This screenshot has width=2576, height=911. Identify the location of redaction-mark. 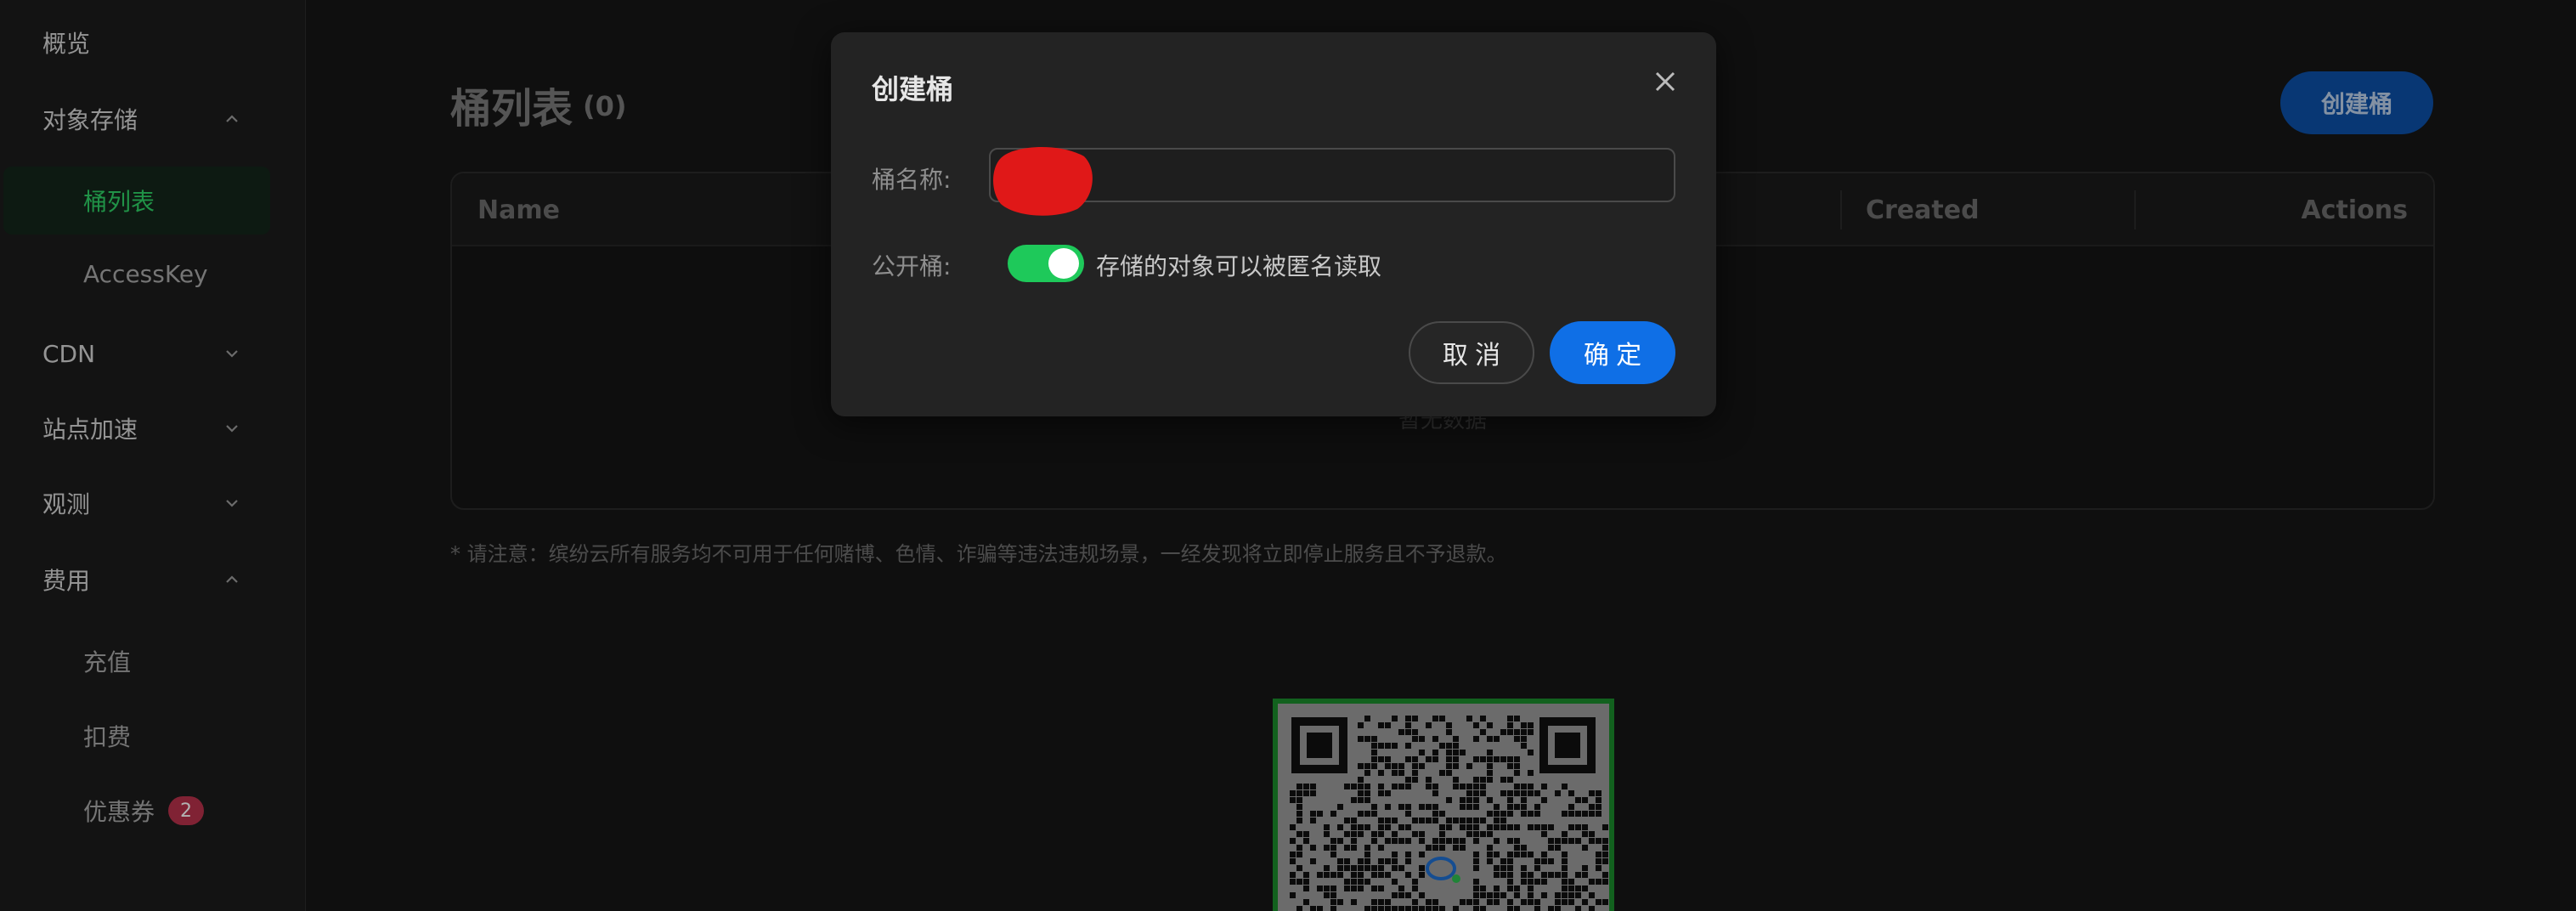
(1043, 181).